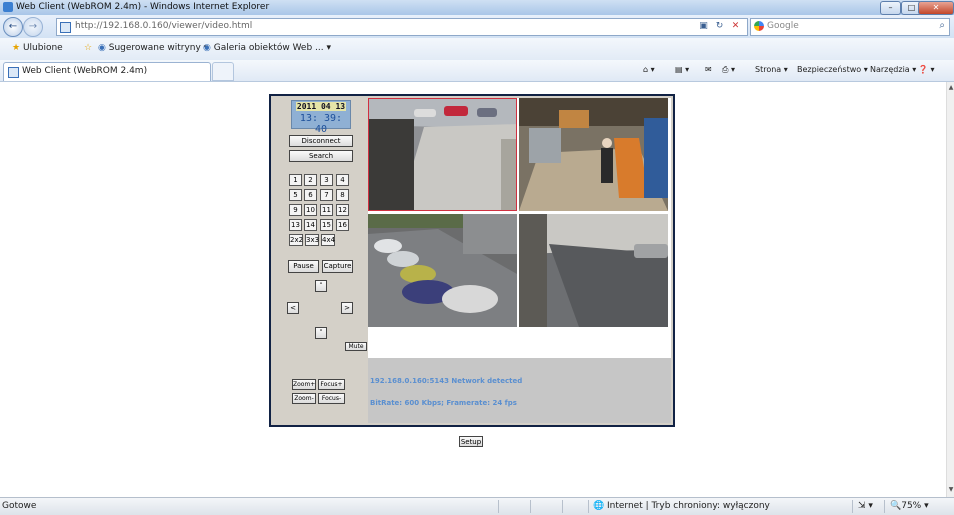 Image resolution: width=954 pixels, height=515 pixels. What do you see at coordinates (896, 506) in the screenshot?
I see `zoom-icon: 🔍` at bounding box center [896, 506].